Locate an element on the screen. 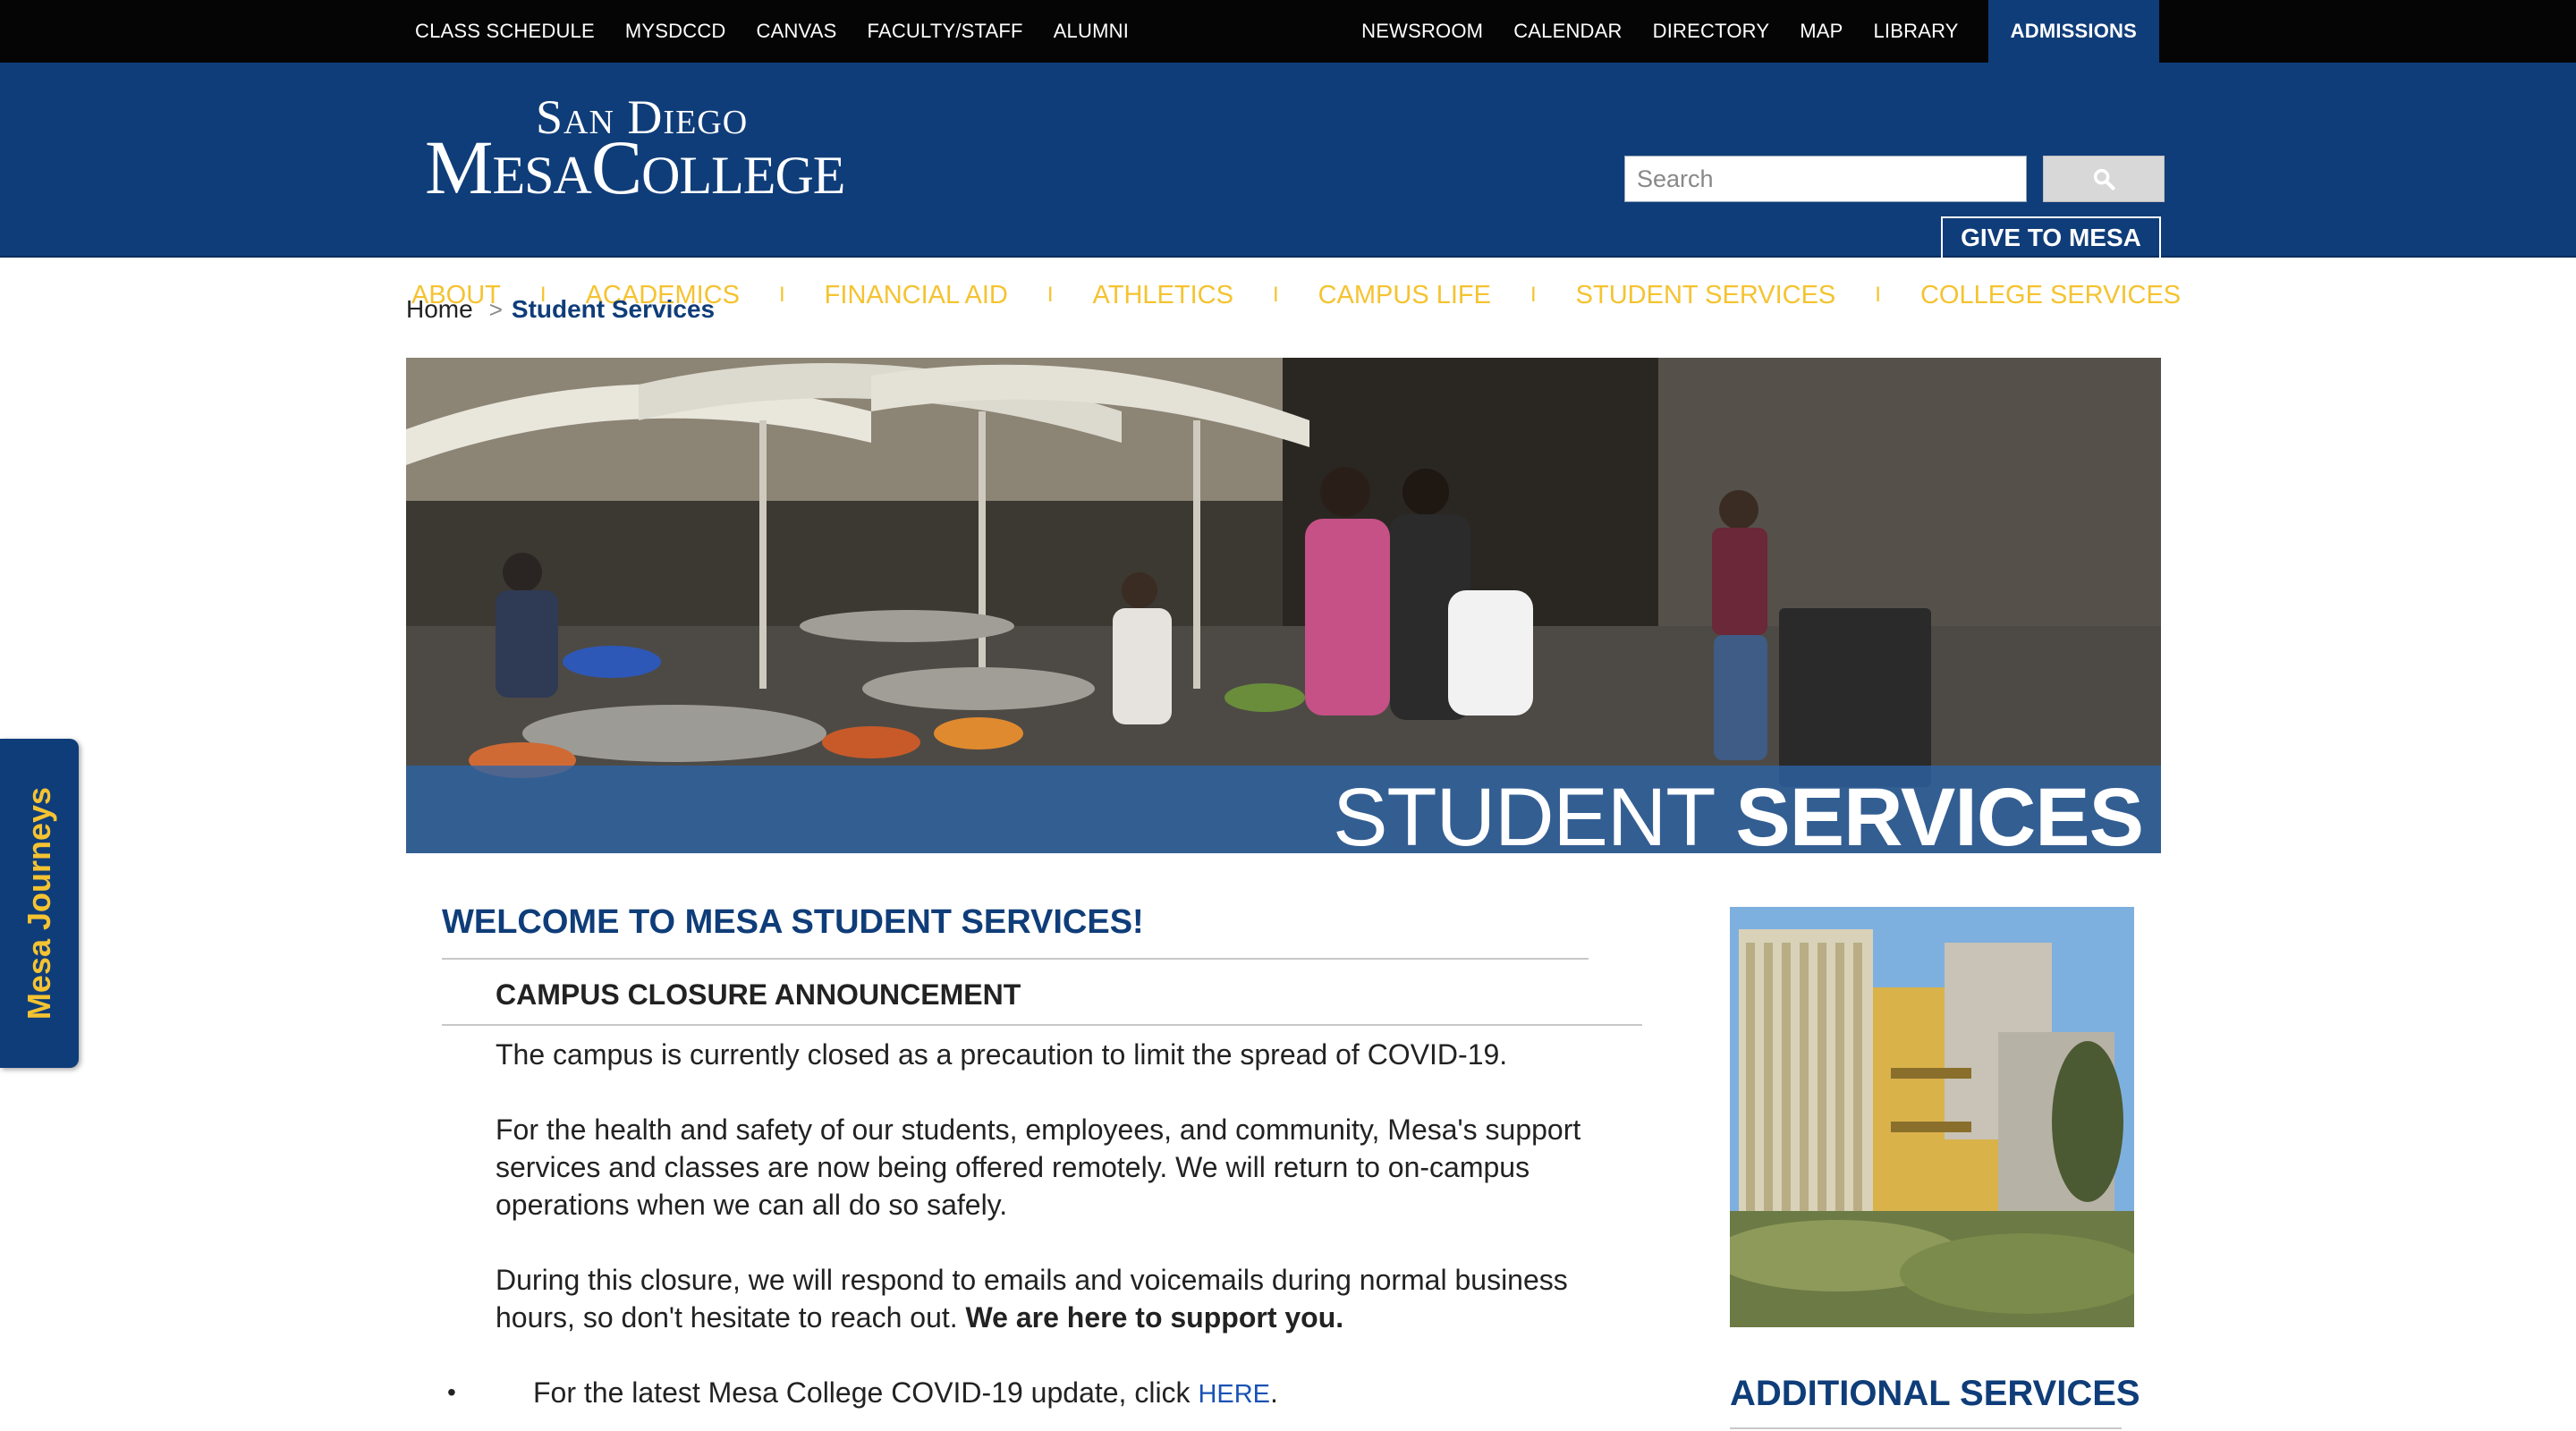 Image resolution: width=2576 pixels, height=1431 pixels. breadcrumb: Home > Student Services is located at coordinates (560, 310).